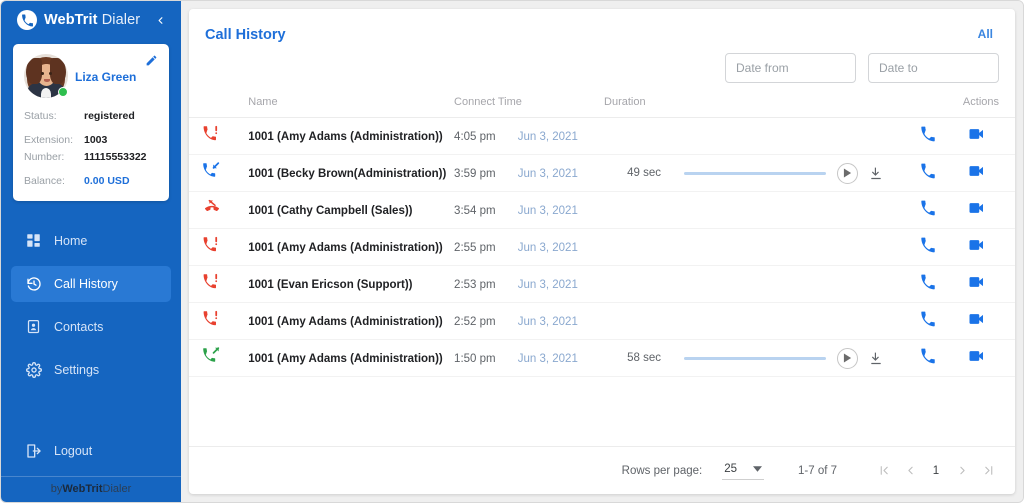 This screenshot has height=503, width=1024. What do you see at coordinates (884, 471) in the screenshot?
I see `first-page-icon` at bounding box center [884, 471].